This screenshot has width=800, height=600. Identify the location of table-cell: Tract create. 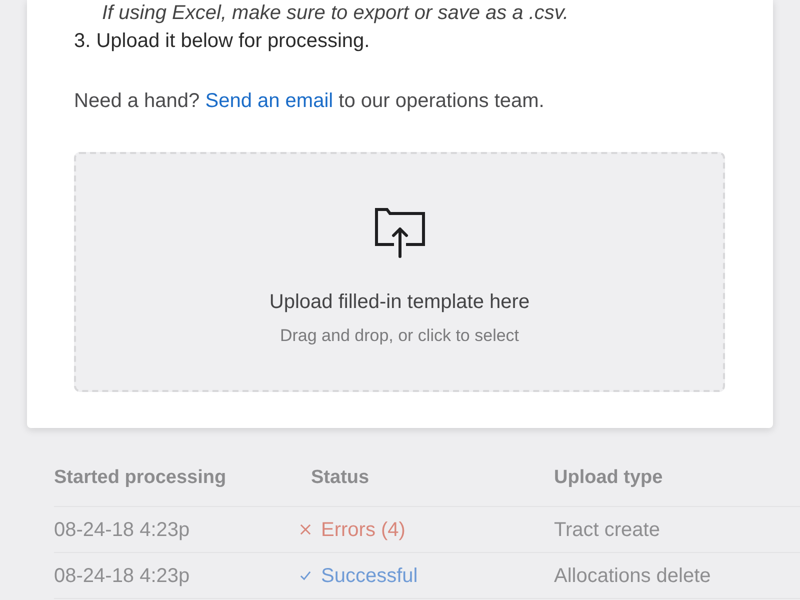
(607, 530).